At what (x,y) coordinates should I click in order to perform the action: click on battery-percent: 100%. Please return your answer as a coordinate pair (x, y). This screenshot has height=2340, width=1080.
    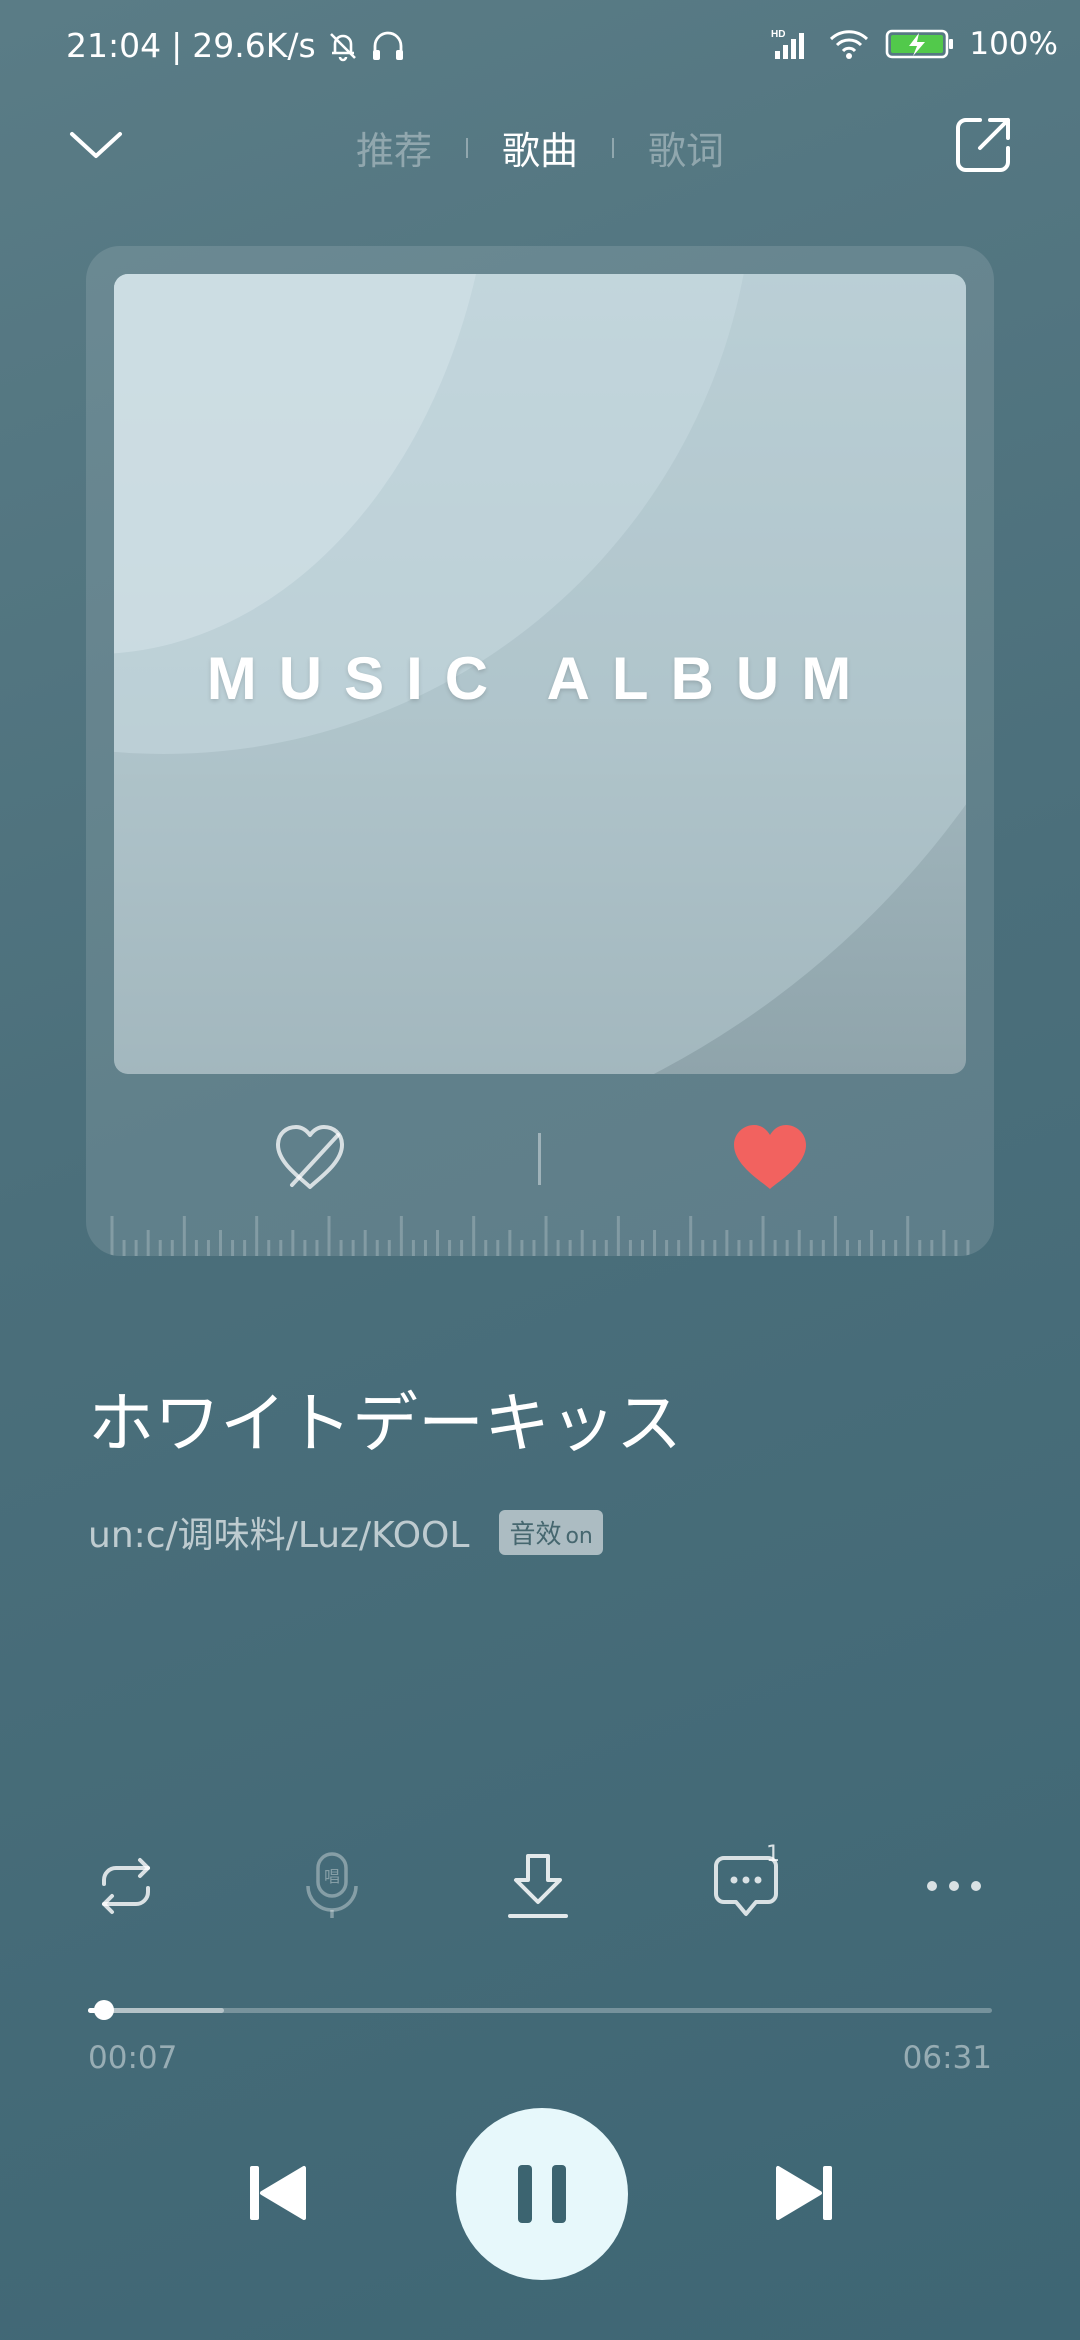
    Looking at the image, I should click on (1013, 44).